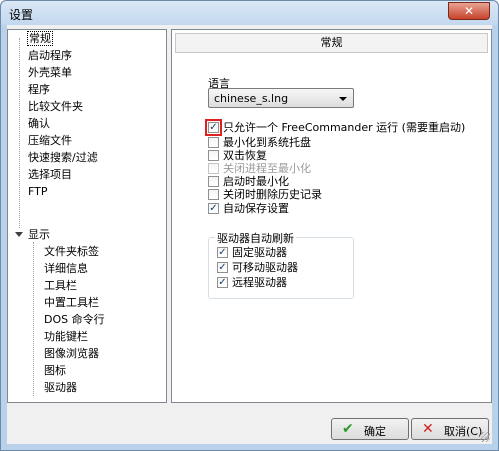 The height and width of the screenshot is (451, 499). I want to click on window-title: 设置, so click(21, 15).